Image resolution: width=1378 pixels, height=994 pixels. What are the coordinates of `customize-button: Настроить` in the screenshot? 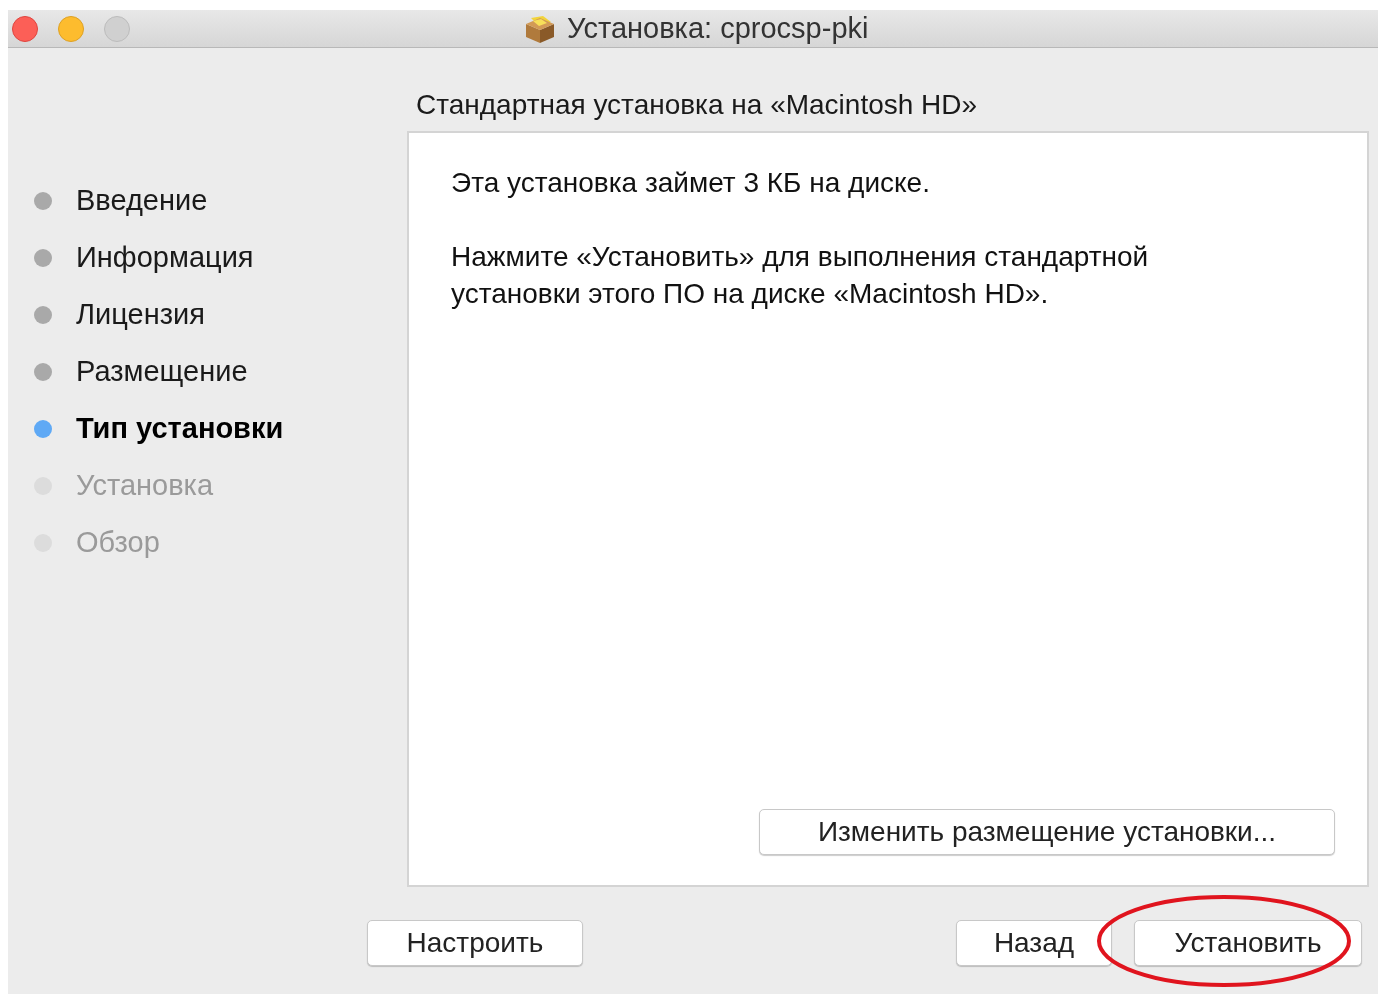 It's located at (475, 943).